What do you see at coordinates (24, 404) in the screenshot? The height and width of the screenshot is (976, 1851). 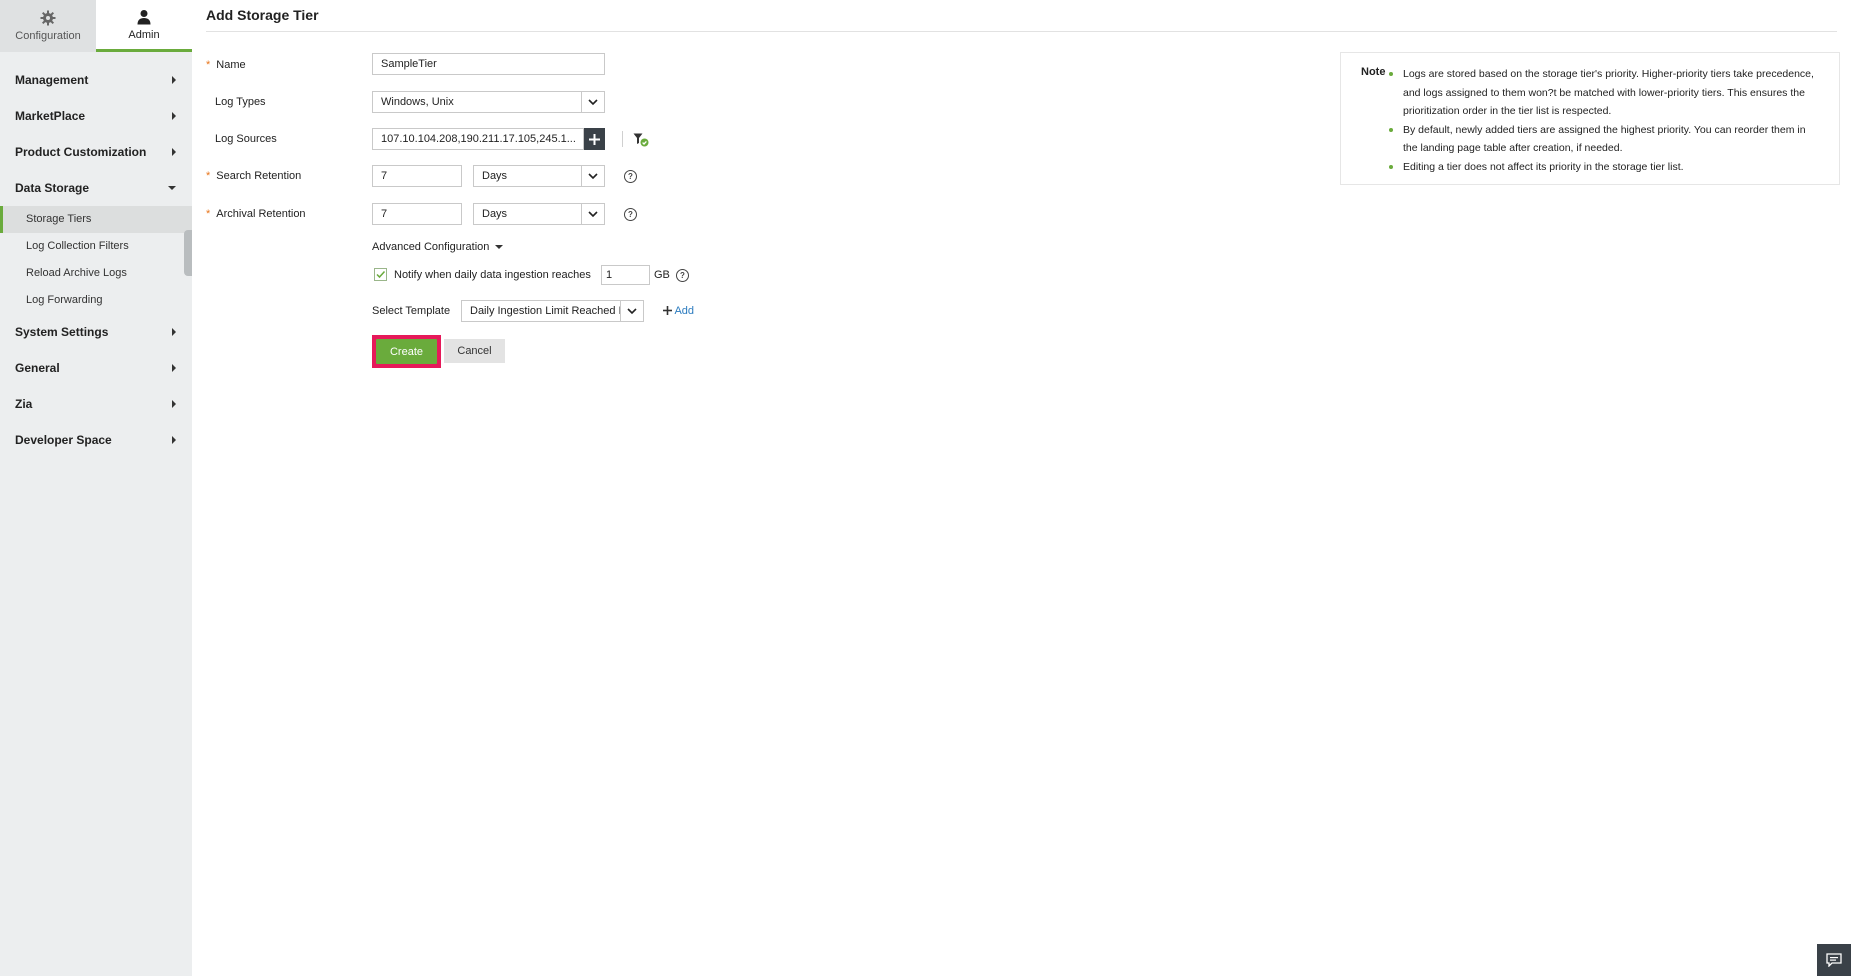 I see `sidebar-item-label: Zia` at bounding box center [24, 404].